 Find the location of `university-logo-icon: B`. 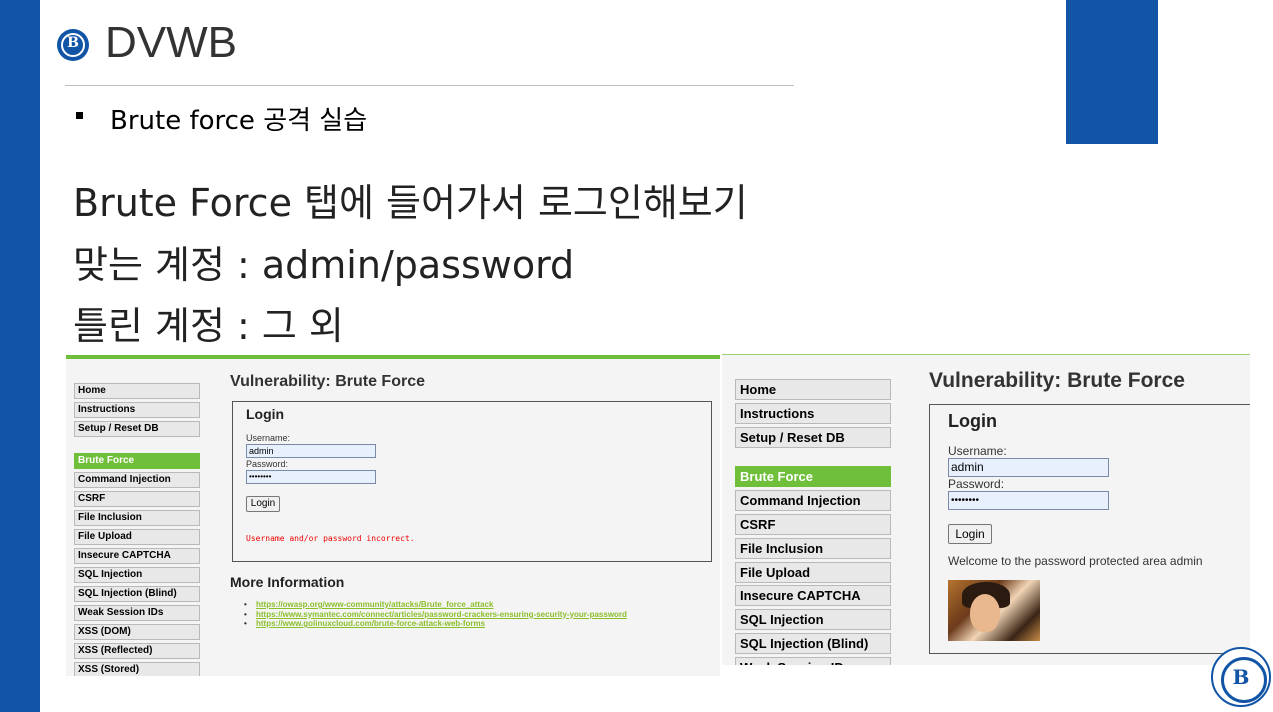

university-logo-icon: B is located at coordinates (73, 45).